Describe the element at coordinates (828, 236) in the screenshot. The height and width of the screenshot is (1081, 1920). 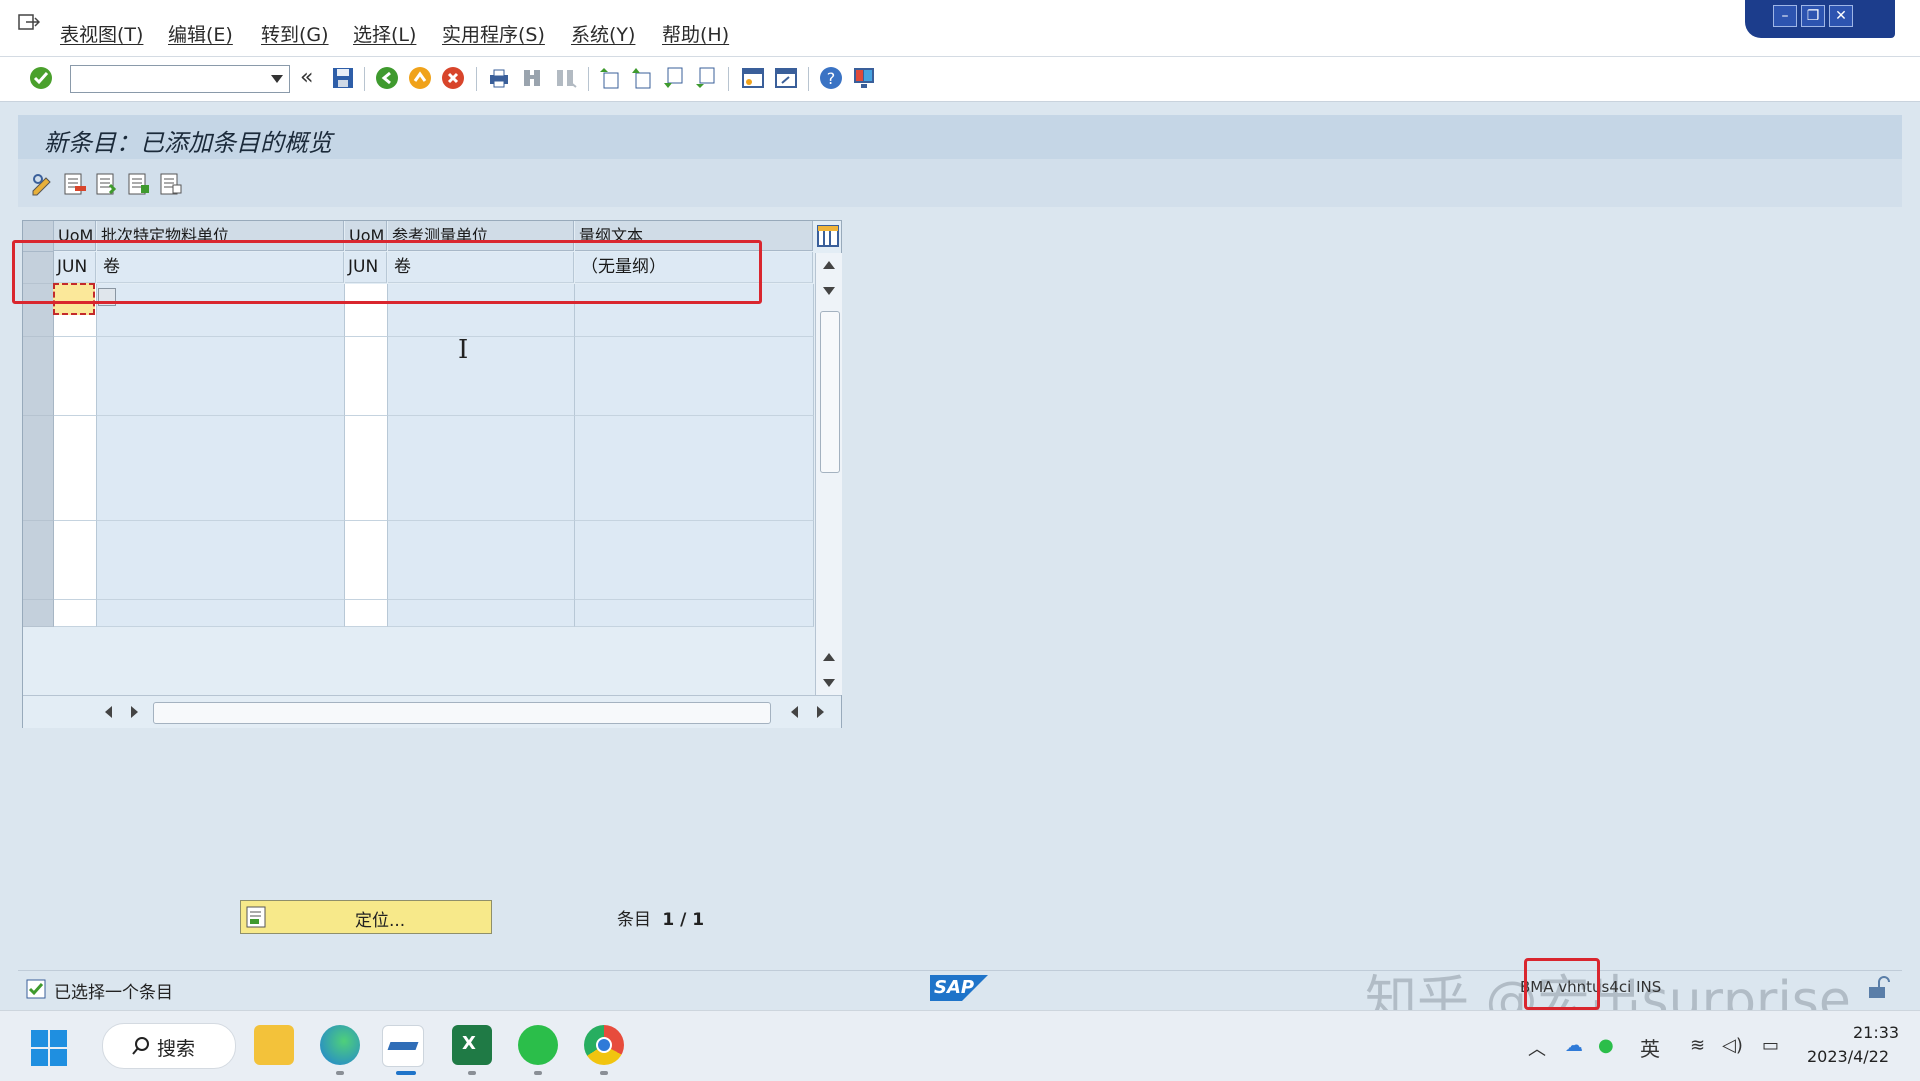
I see `column-config-icon` at that location.